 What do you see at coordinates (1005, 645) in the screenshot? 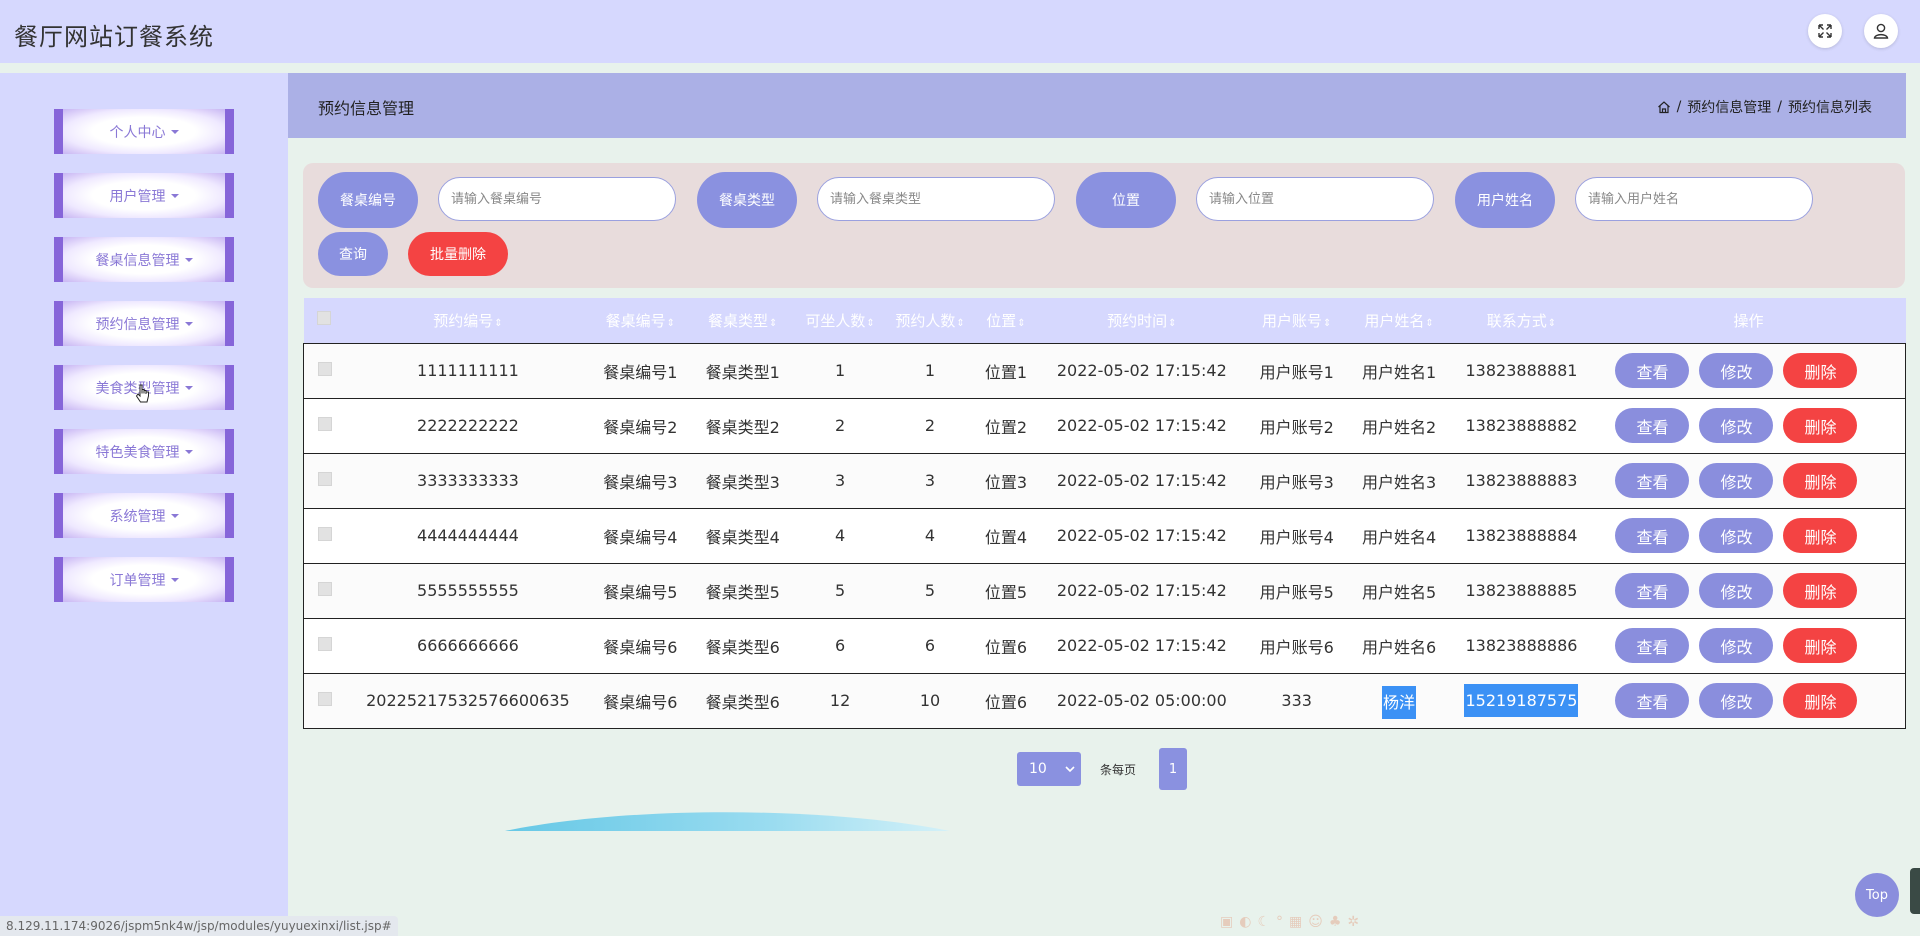
I see `cell-location: 位置6` at bounding box center [1005, 645].